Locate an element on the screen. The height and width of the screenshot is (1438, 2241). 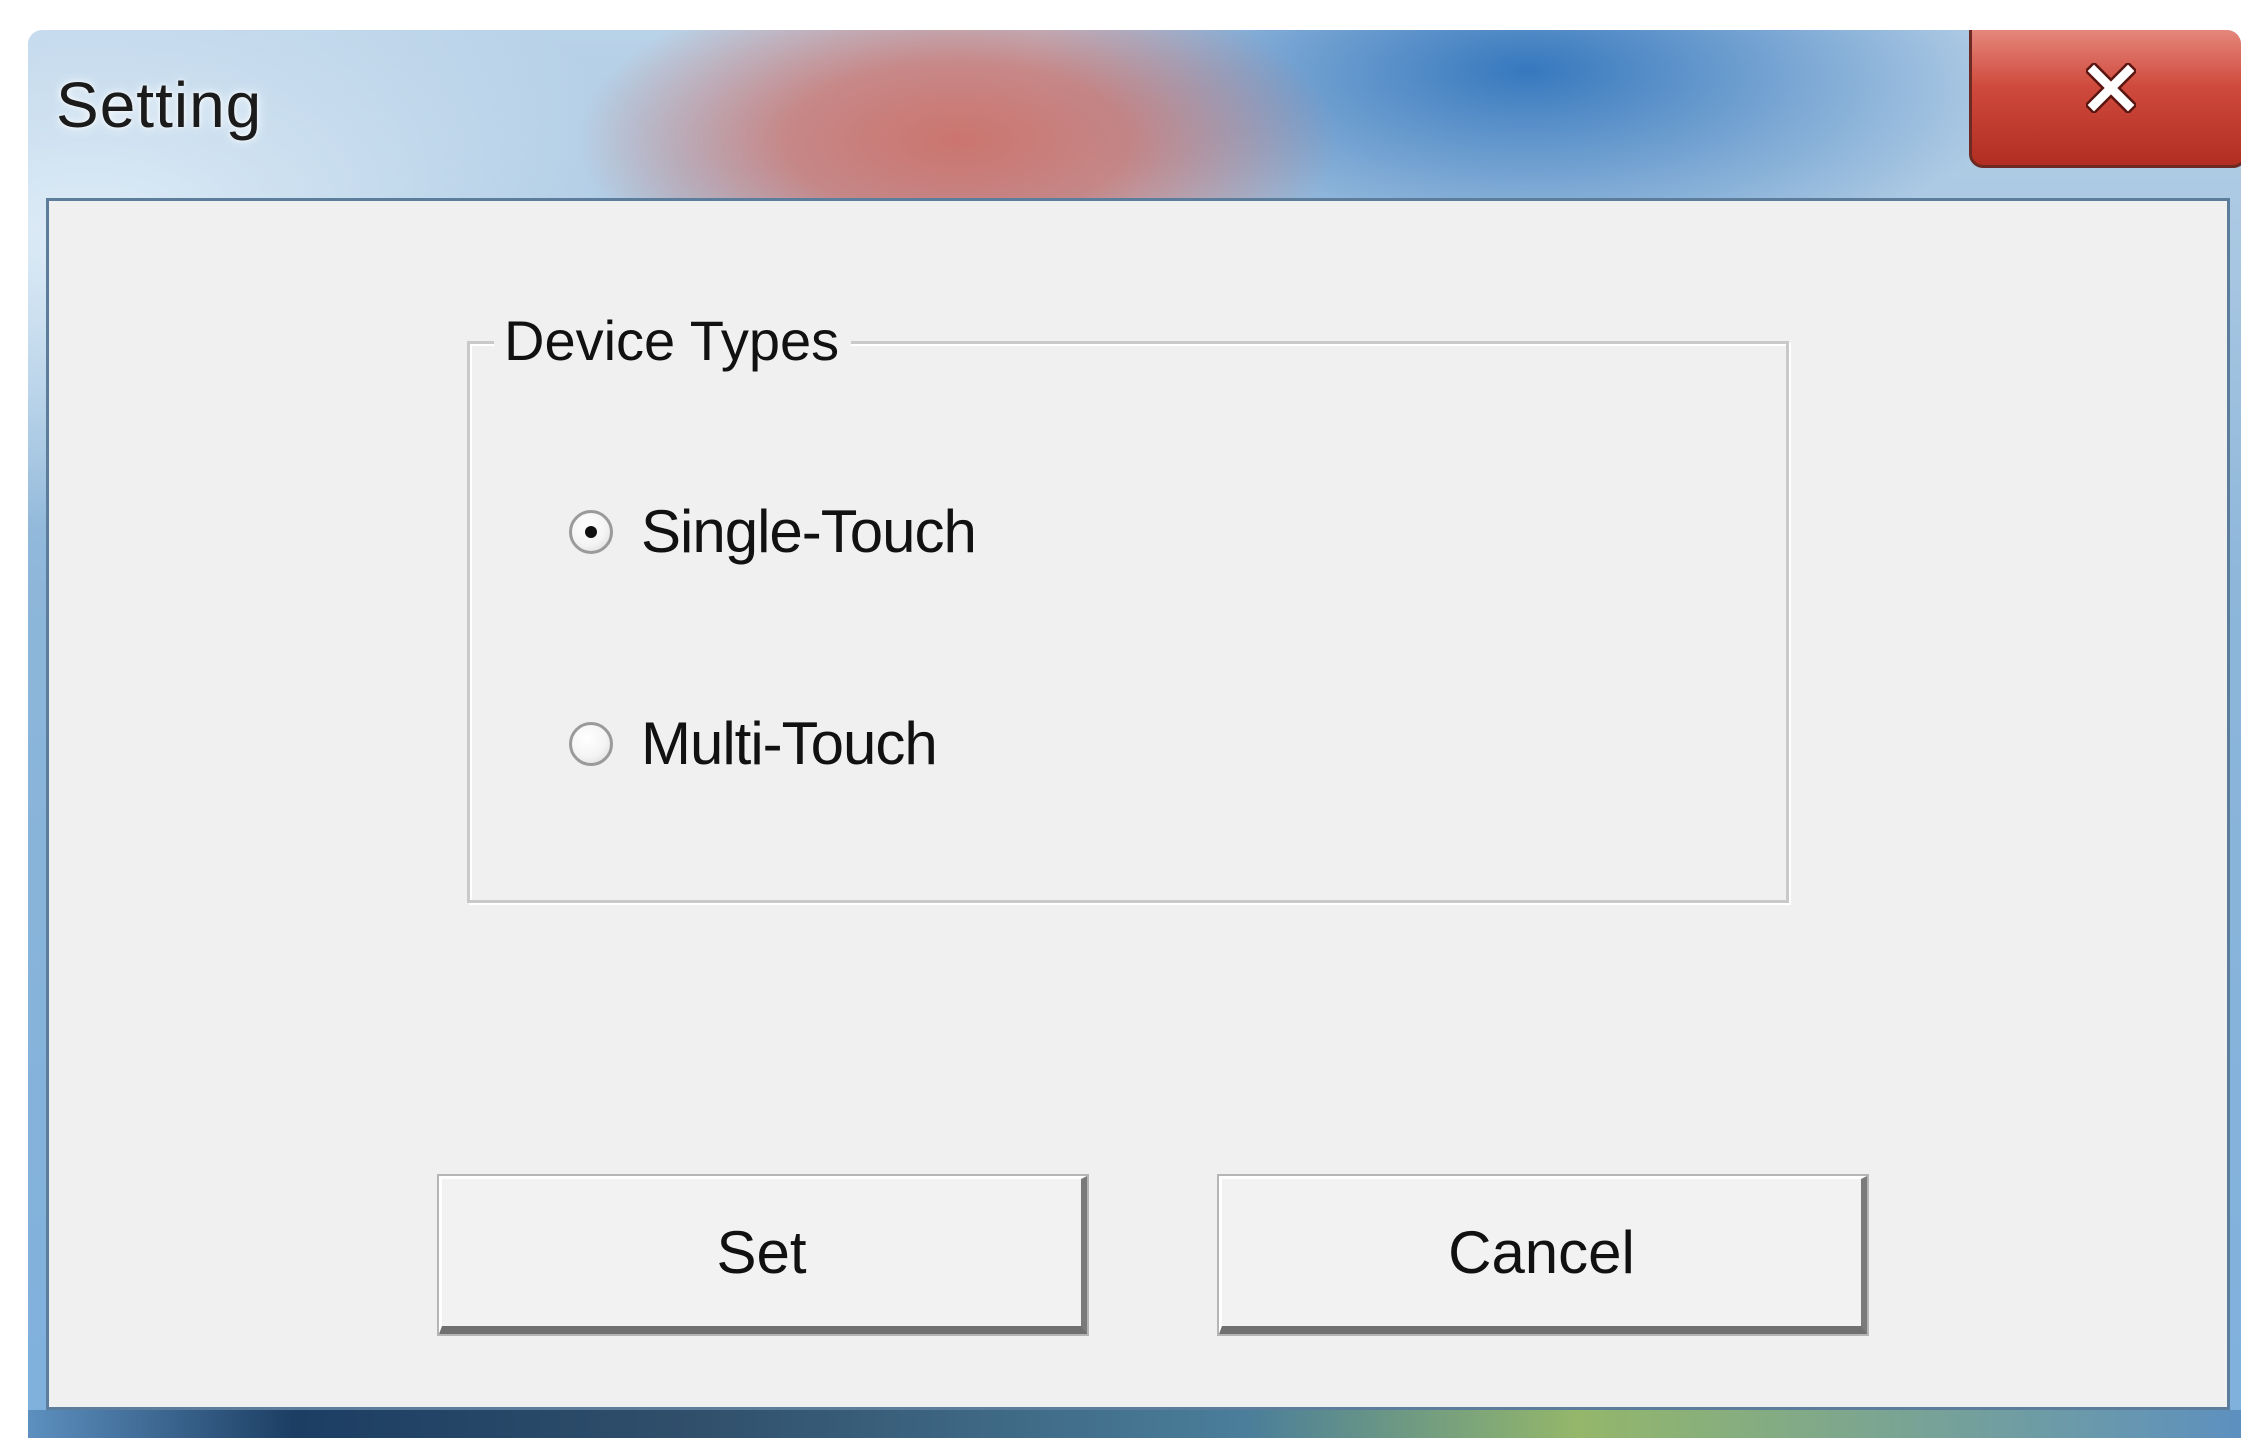
window-title: Setting is located at coordinates (159, 105).